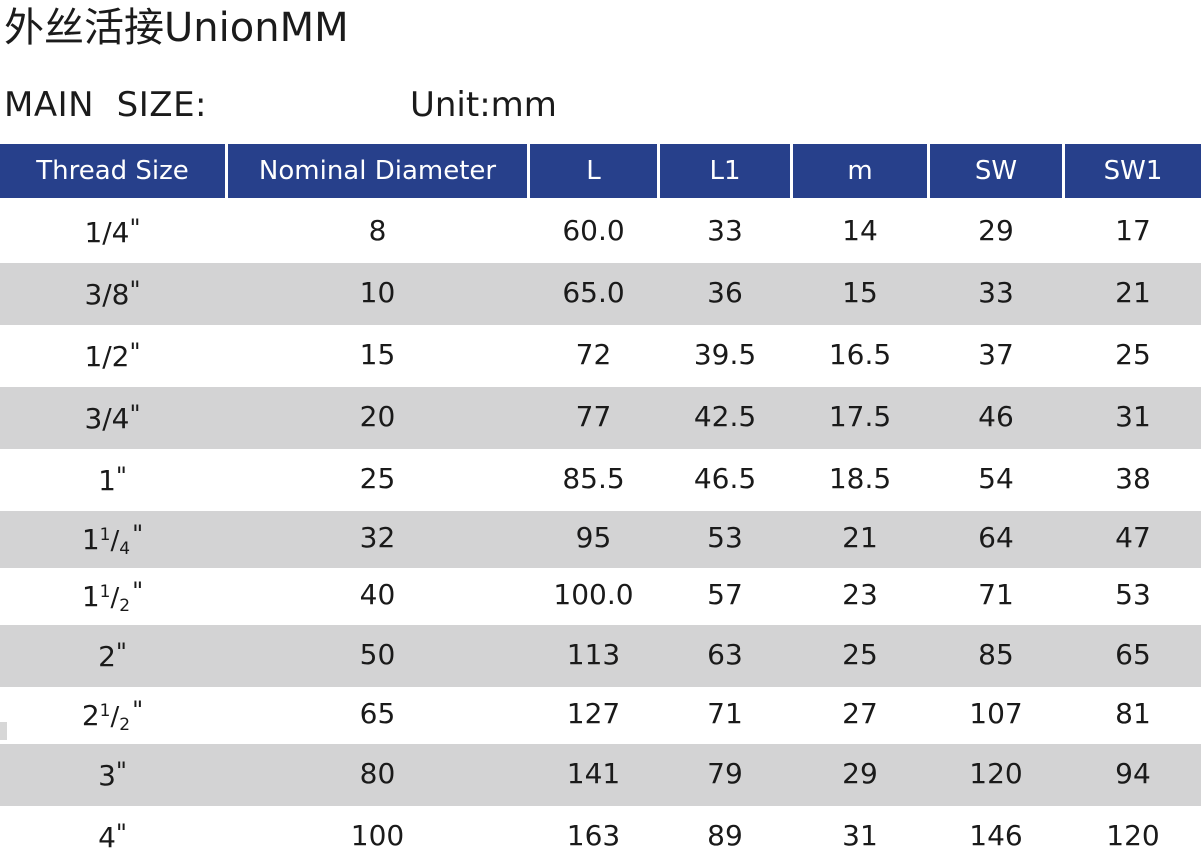  What do you see at coordinates (1133, 356) in the screenshot?
I see `cell-sw1: 25` at bounding box center [1133, 356].